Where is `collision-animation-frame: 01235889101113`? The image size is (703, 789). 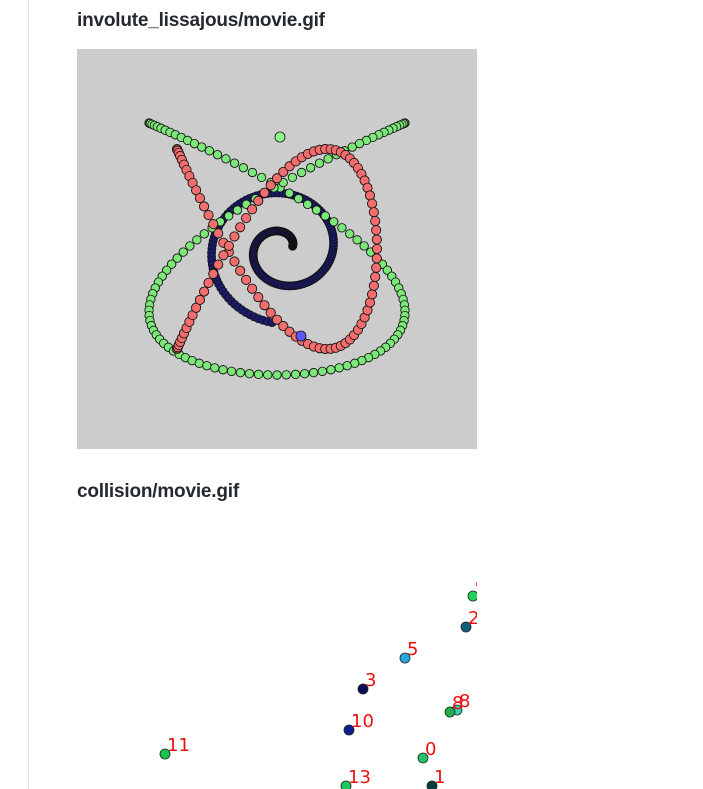 collision-animation-frame: 01235889101113 is located at coordinates (318, 683).